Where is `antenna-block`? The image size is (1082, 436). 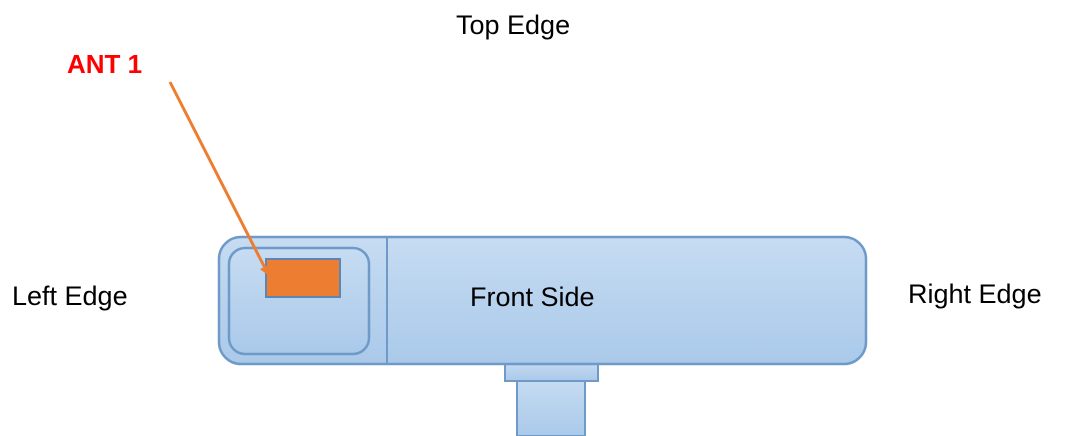 antenna-block is located at coordinates (303, 278).